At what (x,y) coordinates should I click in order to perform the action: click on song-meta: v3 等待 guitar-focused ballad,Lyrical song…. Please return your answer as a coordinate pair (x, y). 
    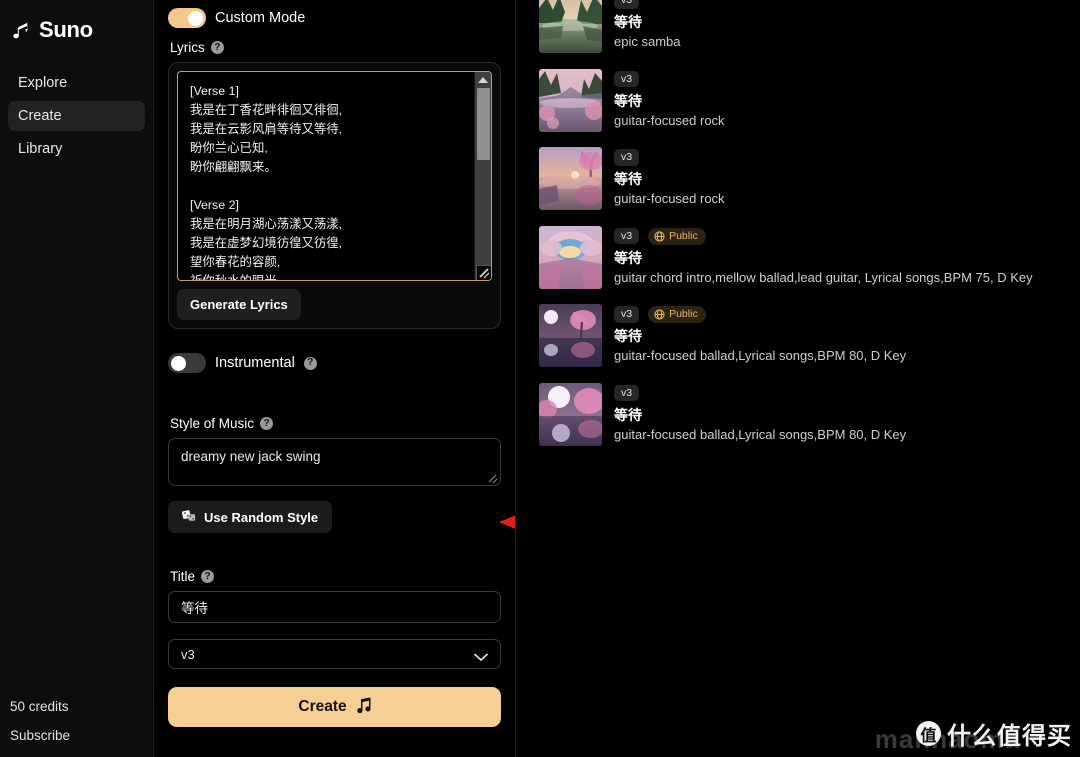
    Looking at the image, I should click on (760, 413).